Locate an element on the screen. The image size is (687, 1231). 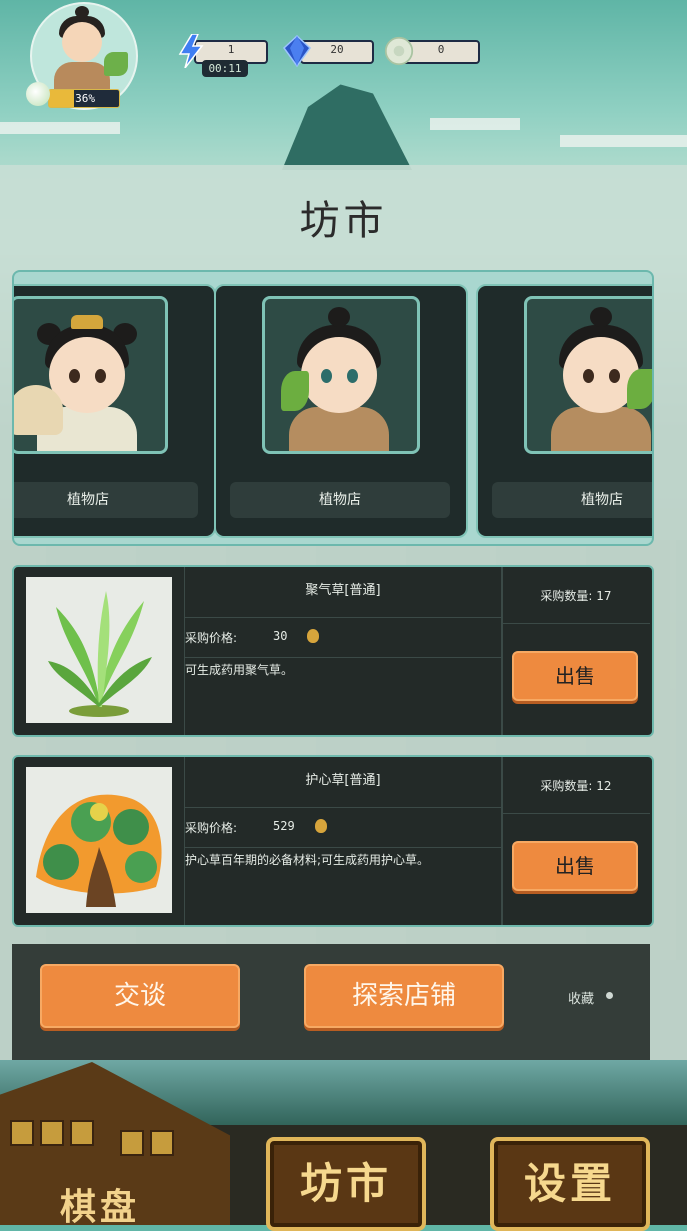
gem-icon is located at coordinates (297, 51).